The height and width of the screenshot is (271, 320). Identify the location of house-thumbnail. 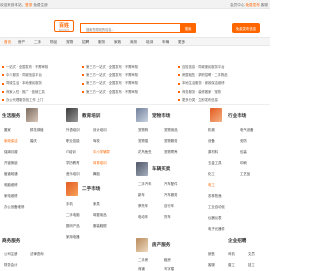
(142, 245).